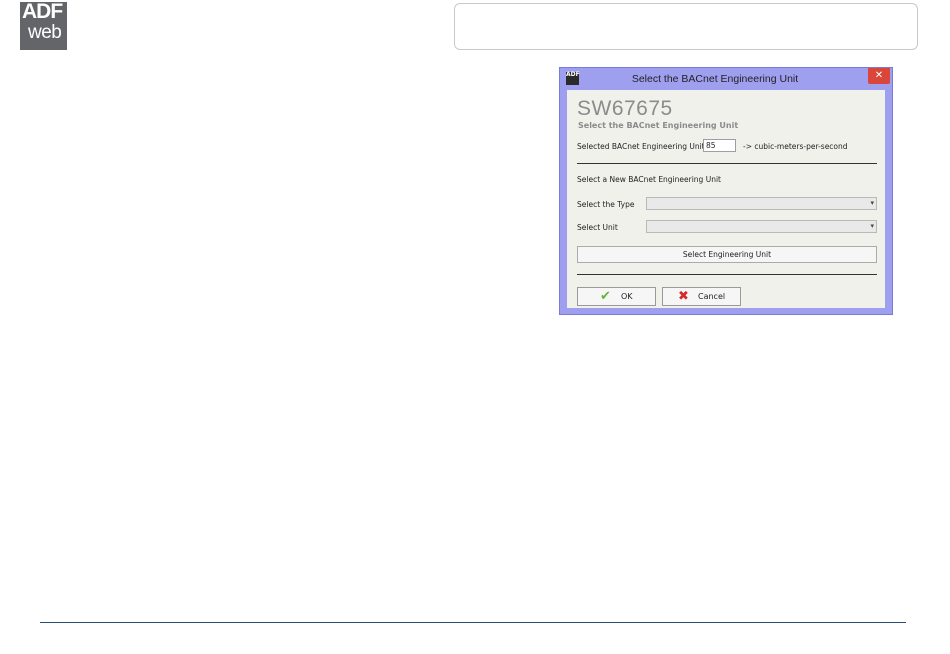 This screenshot has height=654, width=950. What do you see at coordinates (658, 125) in the screenshot?
I see `dialog-subtitle: Select the BACnet Engineering Unit` at bounding box center [658, 125].